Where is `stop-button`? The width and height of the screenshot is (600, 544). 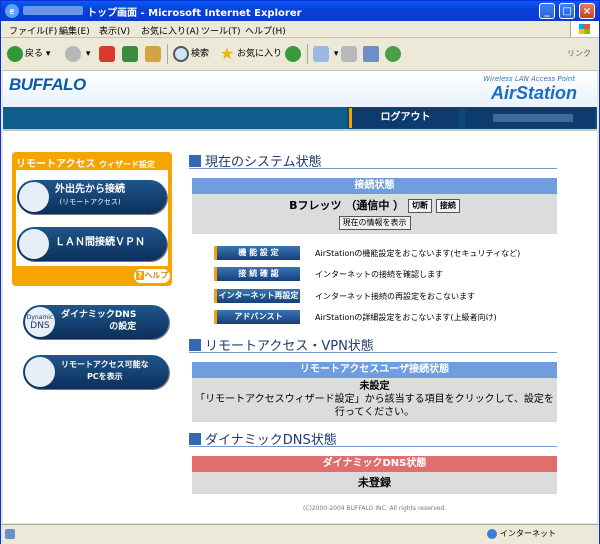
stop-button is located at coordinates (108, 54).